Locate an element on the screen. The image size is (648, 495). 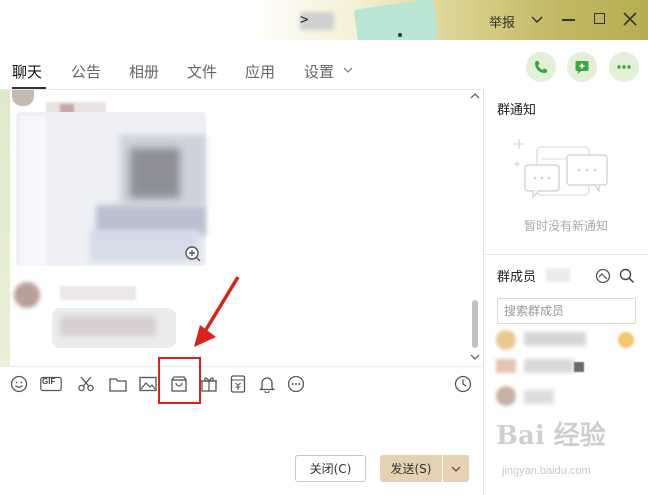
add-message-icon is located at coordinates (582, 67).